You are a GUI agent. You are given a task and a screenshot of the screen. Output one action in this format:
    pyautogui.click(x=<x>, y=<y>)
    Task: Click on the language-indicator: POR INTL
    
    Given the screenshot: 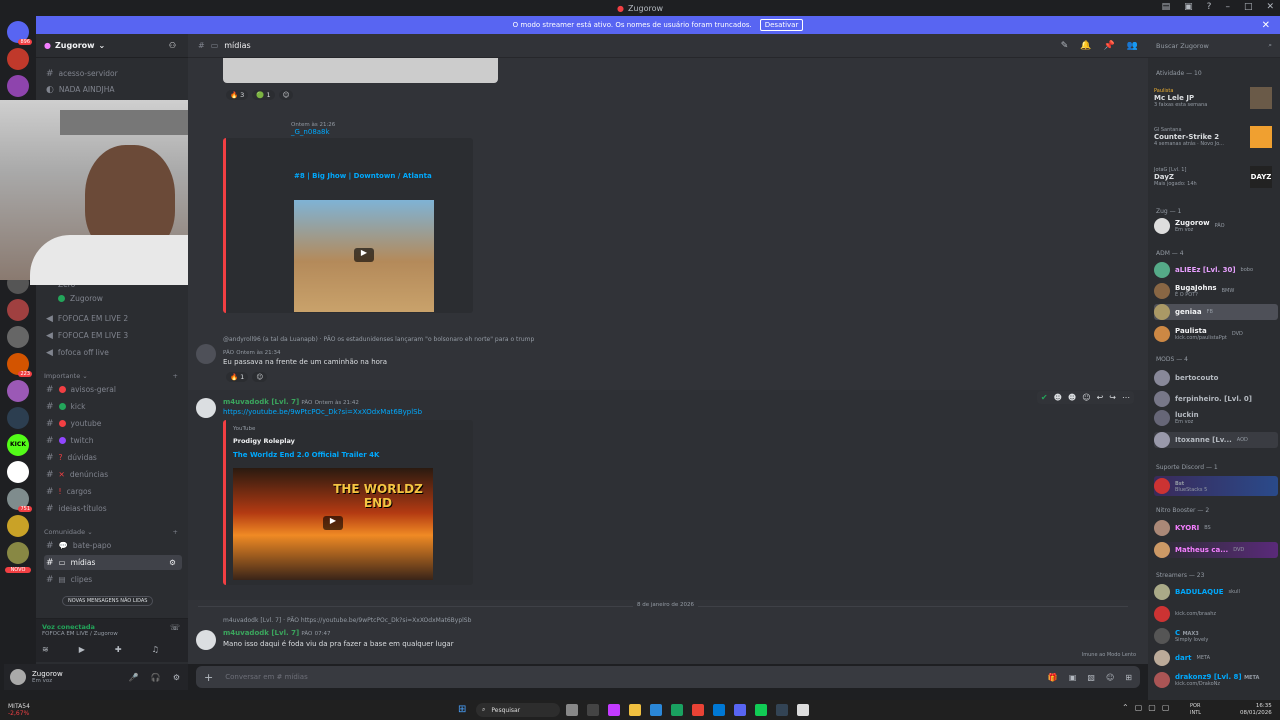 What is the action you would take?
    pyautogui.click(x=1195, y=710)
    